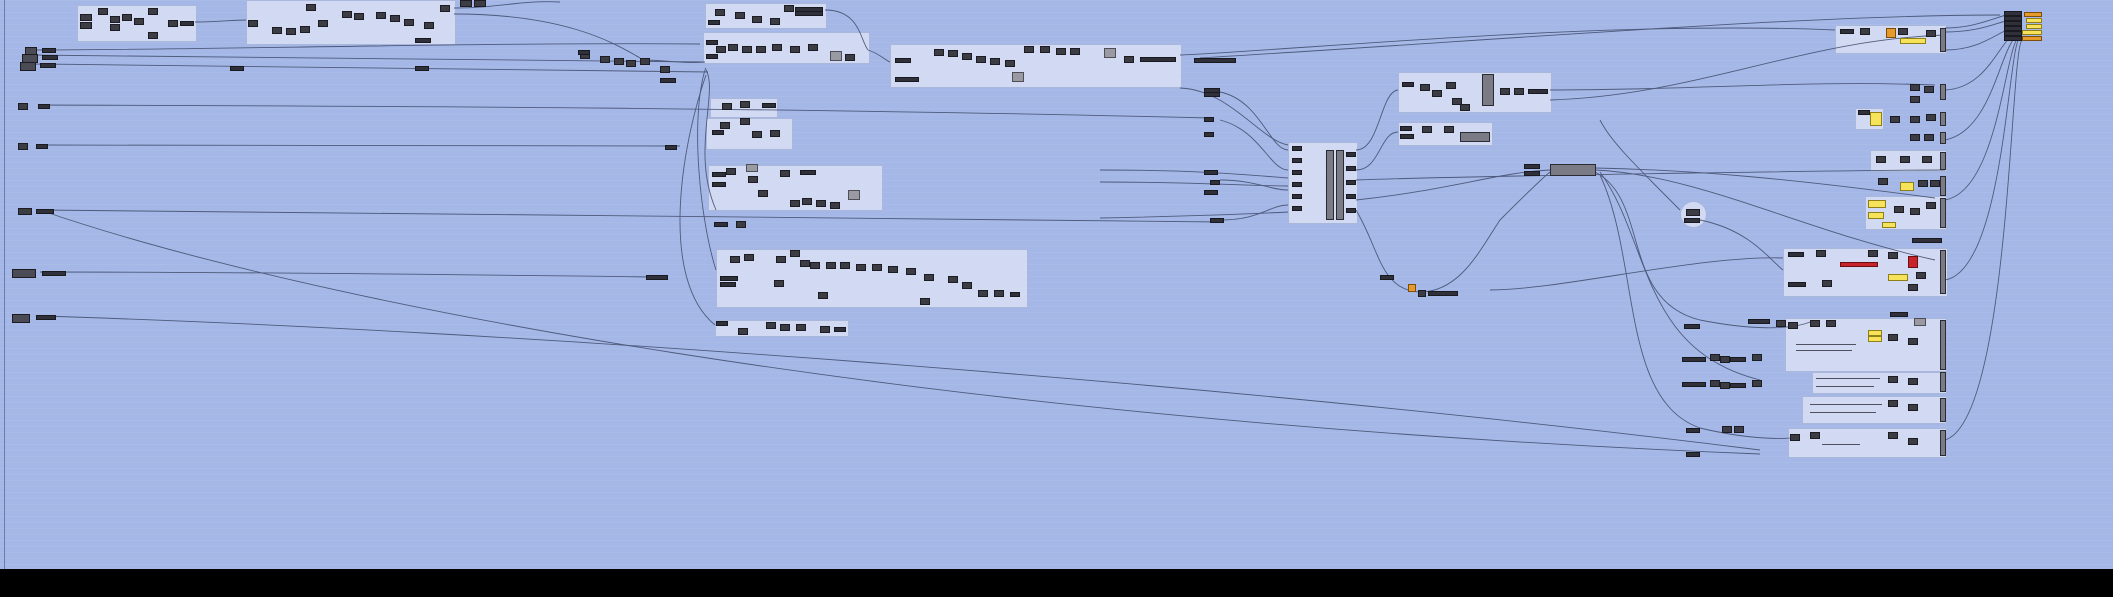  I want to click on hub-merge-component, so click(1330, 185).